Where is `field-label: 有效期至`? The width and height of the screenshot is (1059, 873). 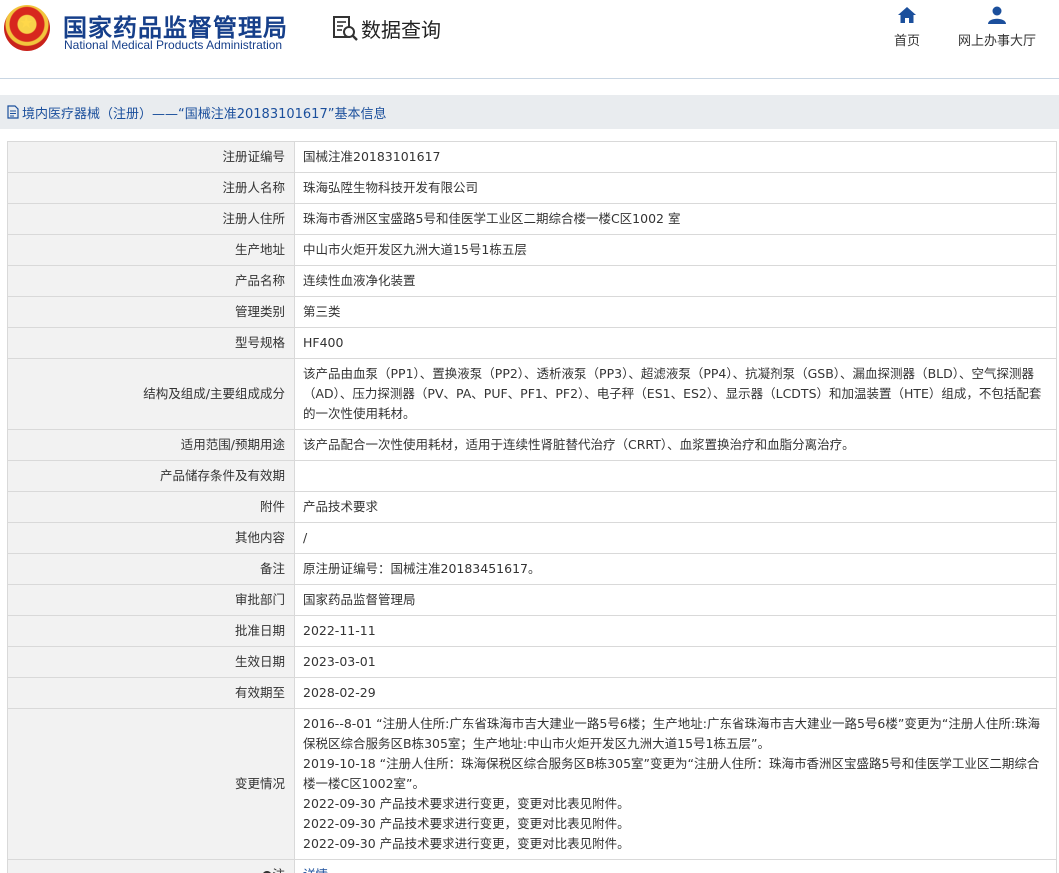 field-label: 有效期至 is located at coordinates (151, 693).